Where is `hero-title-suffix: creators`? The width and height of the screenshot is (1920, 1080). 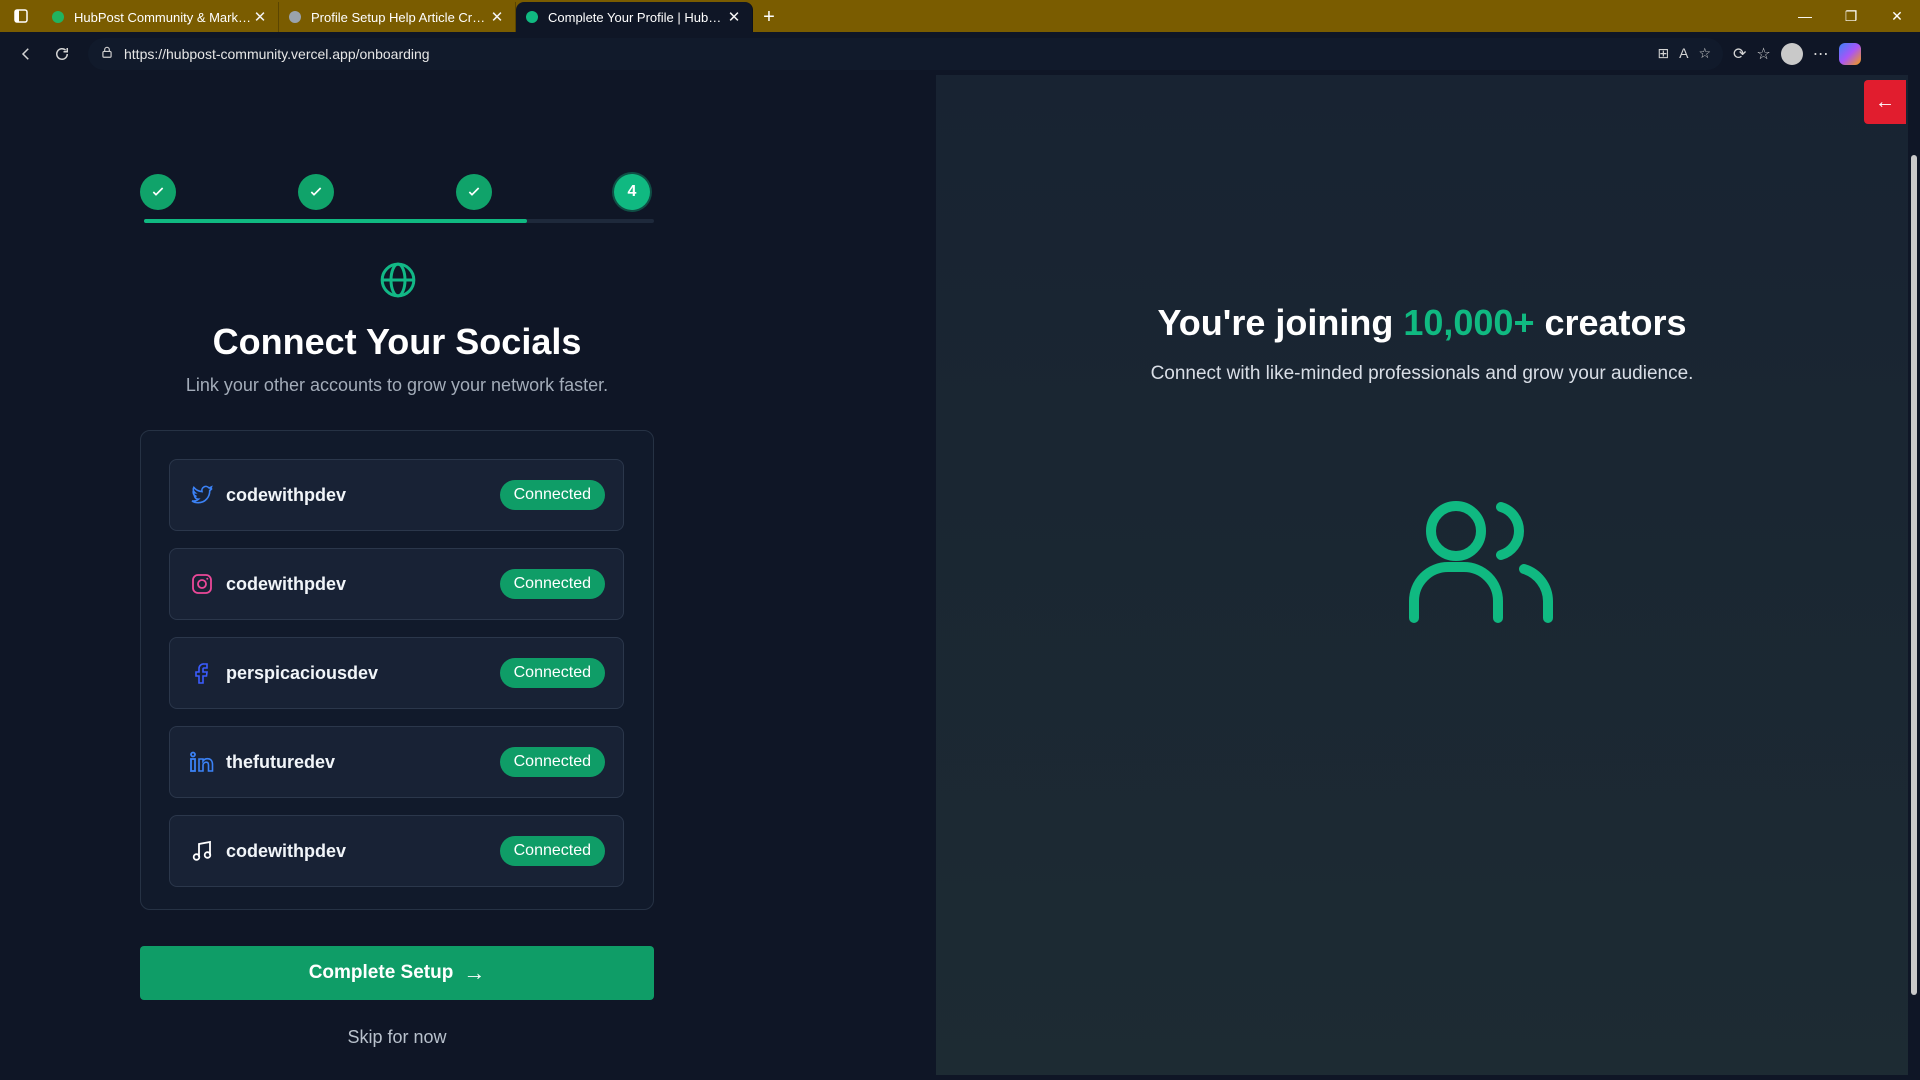
hero-title-suffix: creators is located at coordinates (1610, 322).